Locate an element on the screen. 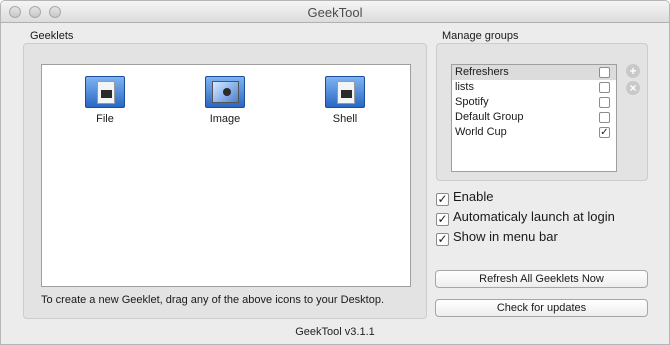 This screenshot has height=345, width=670. enable-checkbox: ✓ is located at coordinates (442, 199).